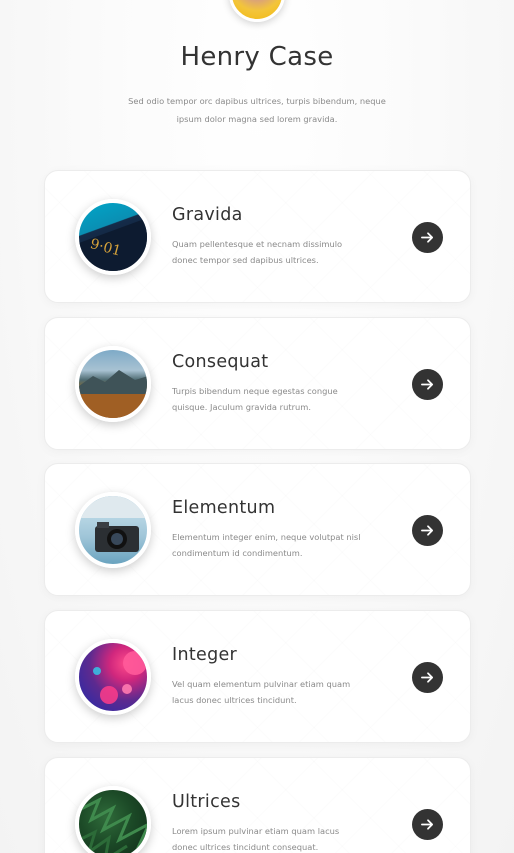  What do you see at coordinates (113, 237) in the screenshot?
I see `notebook-image: 9·01` at bounding box center [113, 237].